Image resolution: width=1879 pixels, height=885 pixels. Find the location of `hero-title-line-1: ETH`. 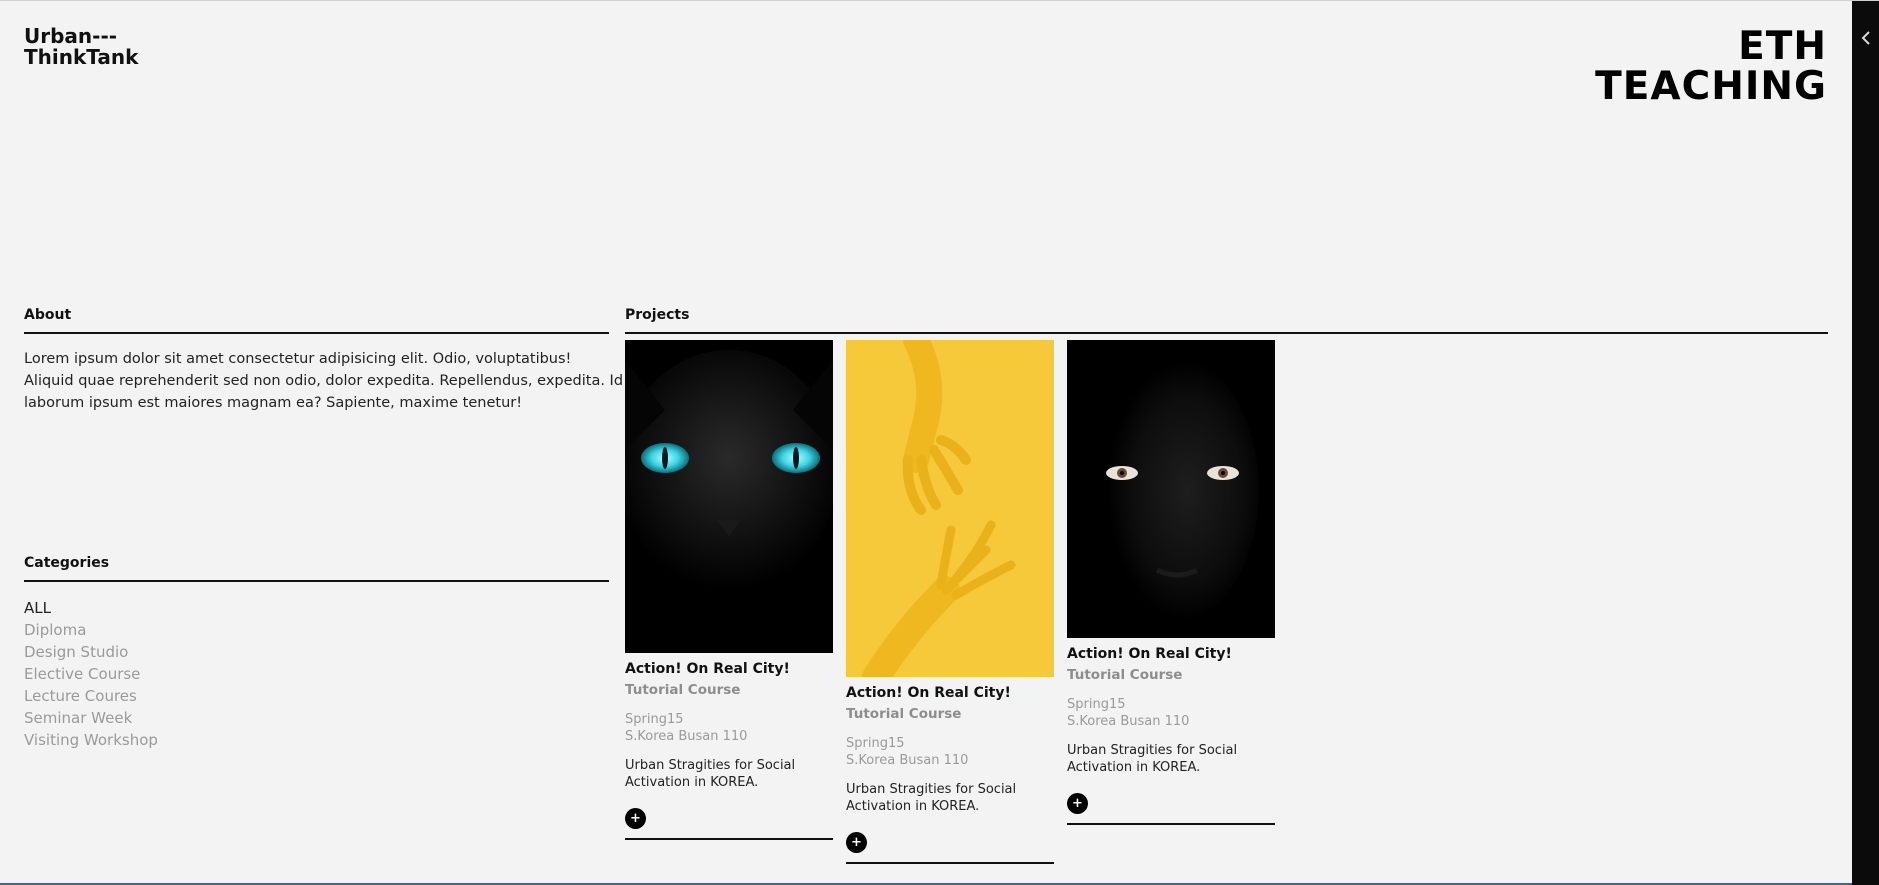

hero-title-line-1: ETH is located at coordinates (1782, 46).